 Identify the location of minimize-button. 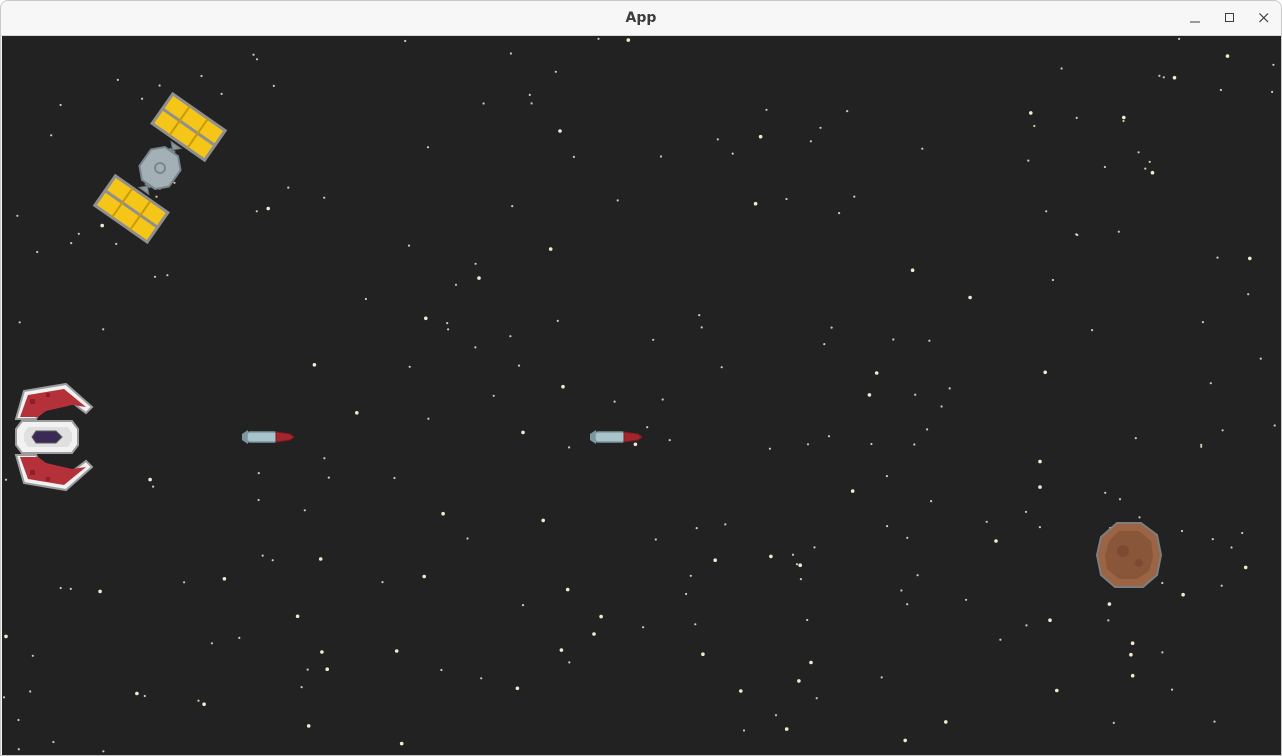
(1195, 18).